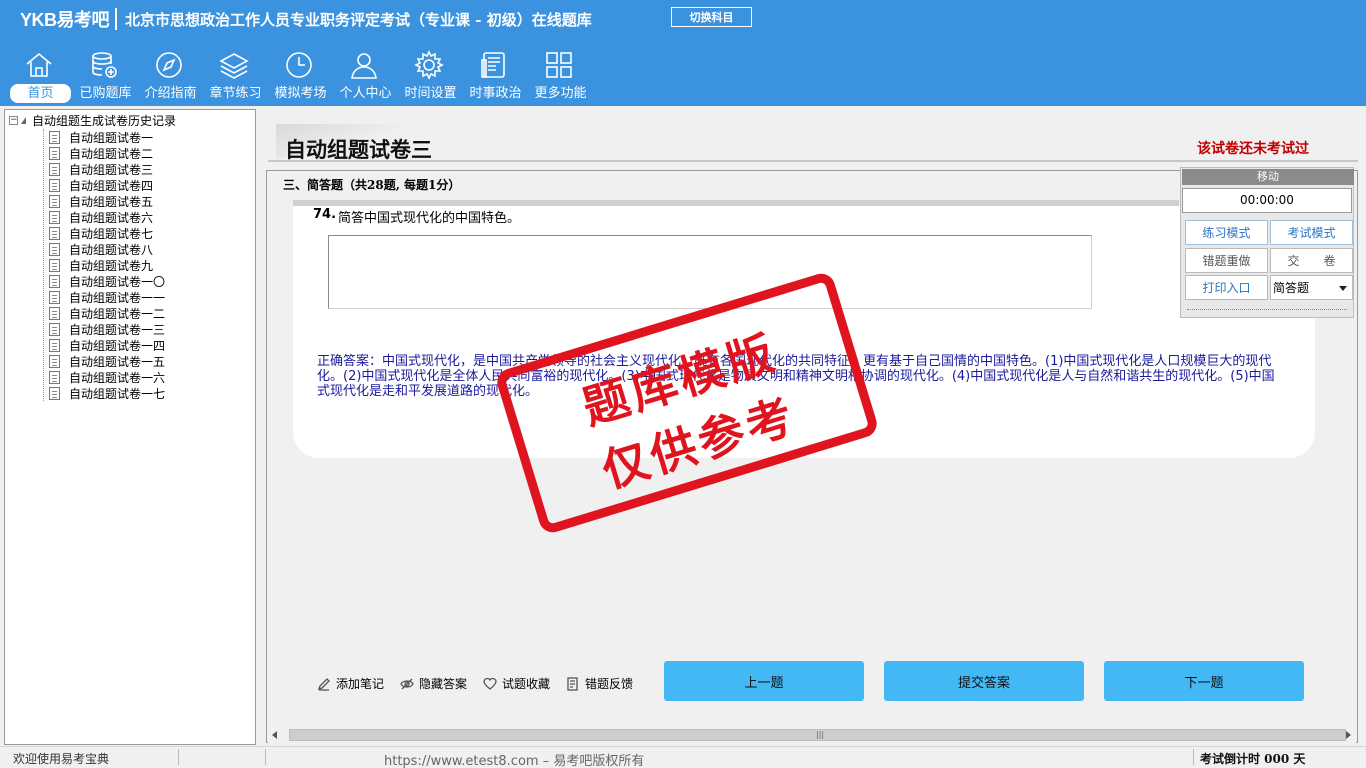  Describe the element at coordinates (117, 345) in the screenshot. I see `tree-item-label: 自动组题试卷一四` at that location.